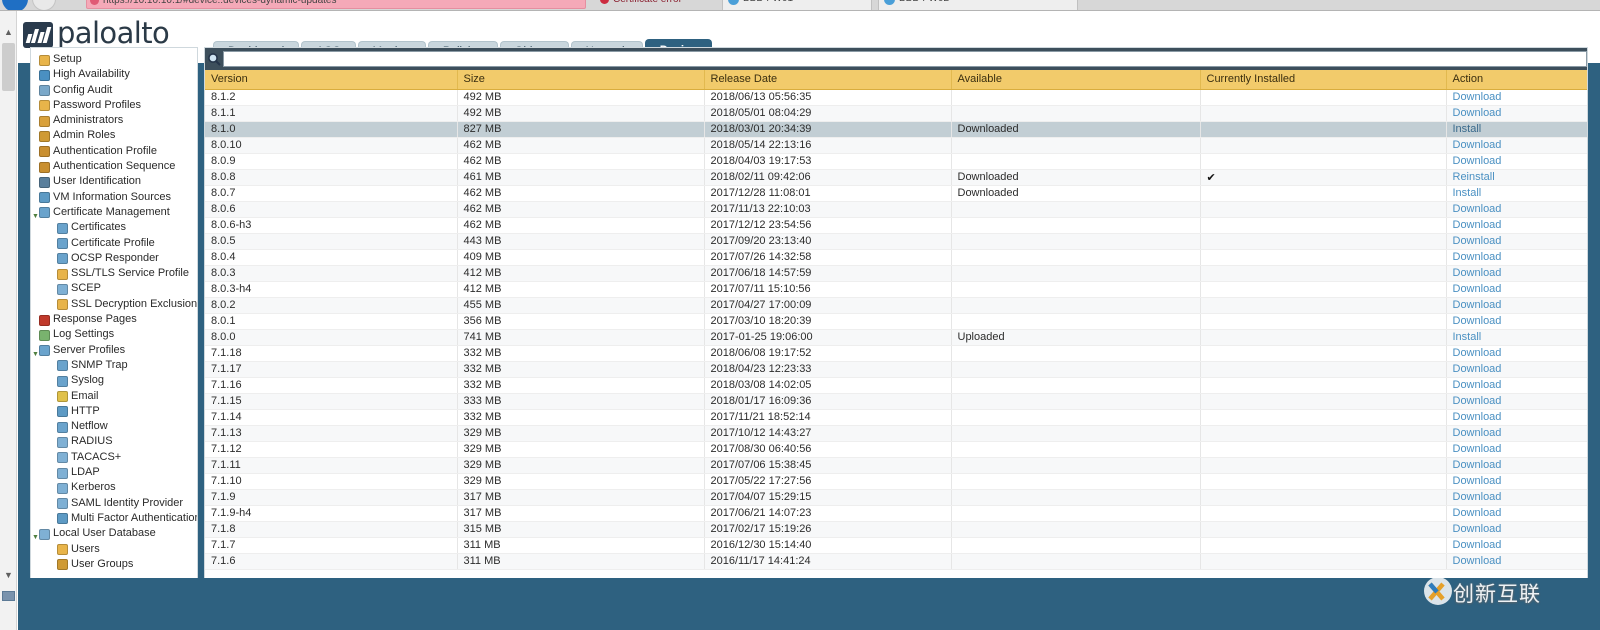 The height and width of the screenshot is (630, 1600). Describe the element at coordinates (114, 549) in the screenshot. I see `sidebar-item-users: Users` at that location.